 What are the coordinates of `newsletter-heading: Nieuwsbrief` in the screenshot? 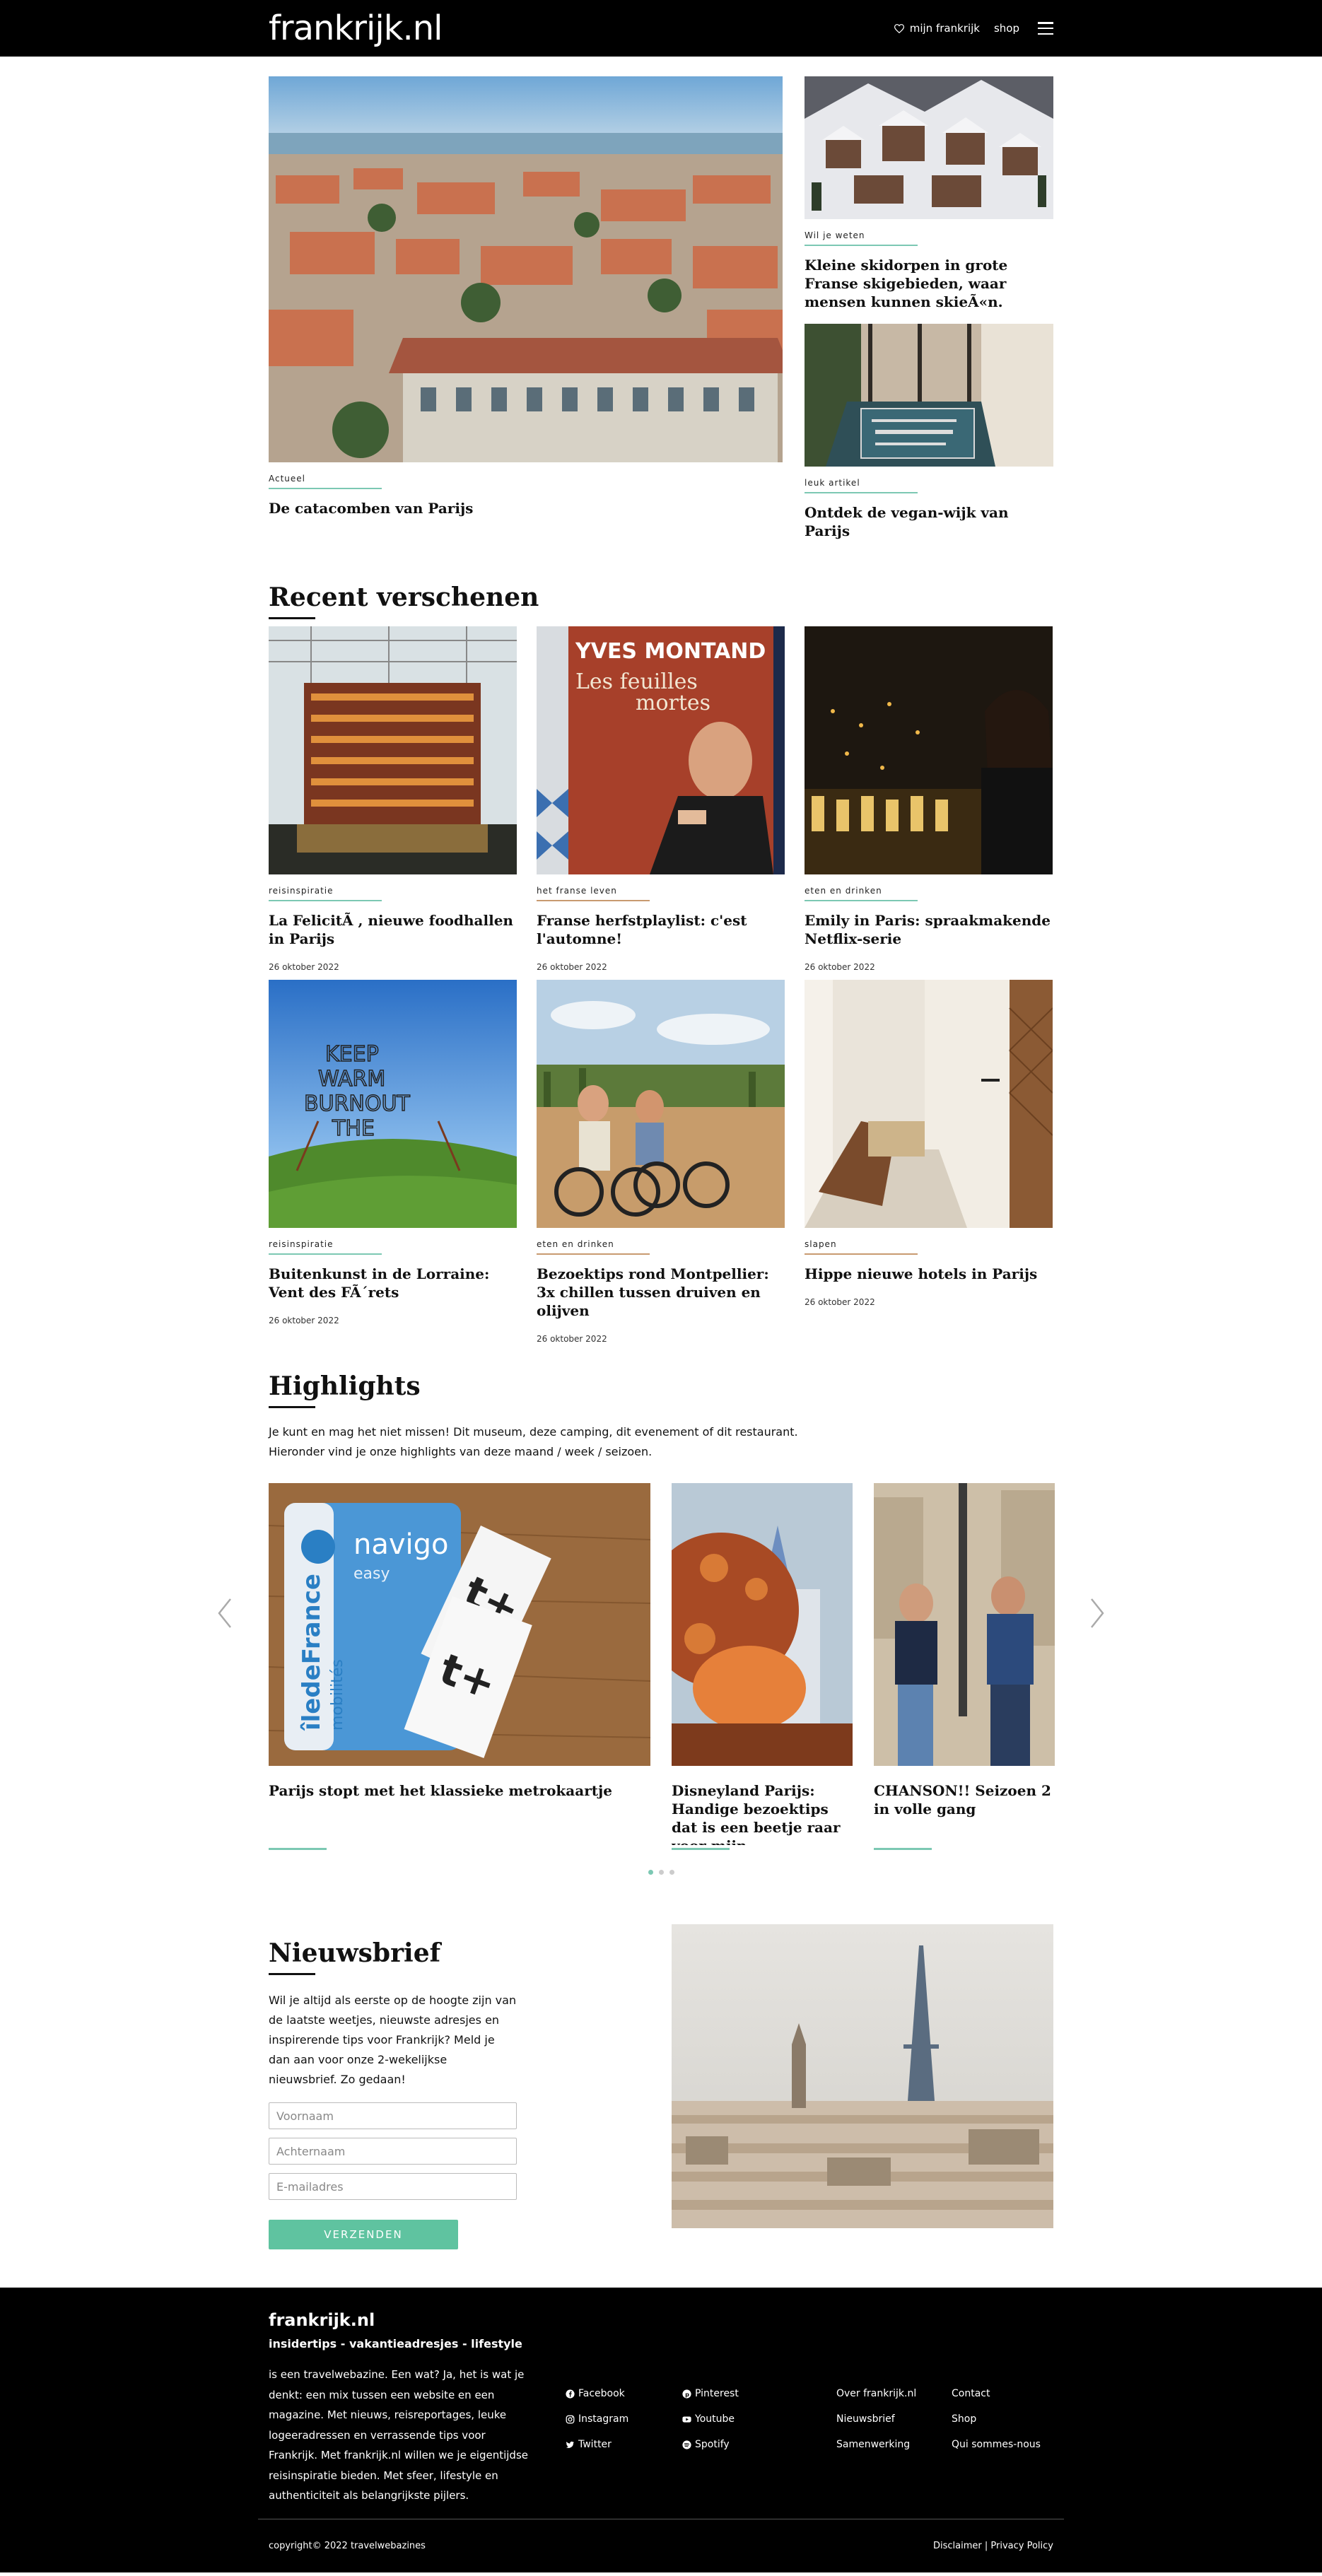 It's located at (354, 1956).